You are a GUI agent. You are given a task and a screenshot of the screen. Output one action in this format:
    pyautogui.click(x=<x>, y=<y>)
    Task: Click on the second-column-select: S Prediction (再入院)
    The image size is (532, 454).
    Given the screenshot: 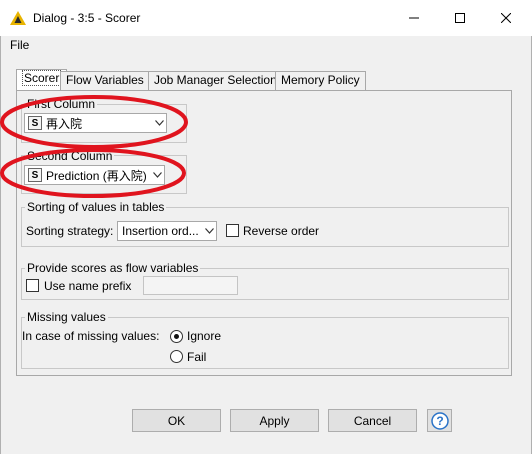 What is the action you would take?
    pyautogui.click(x=94, y=175)
    